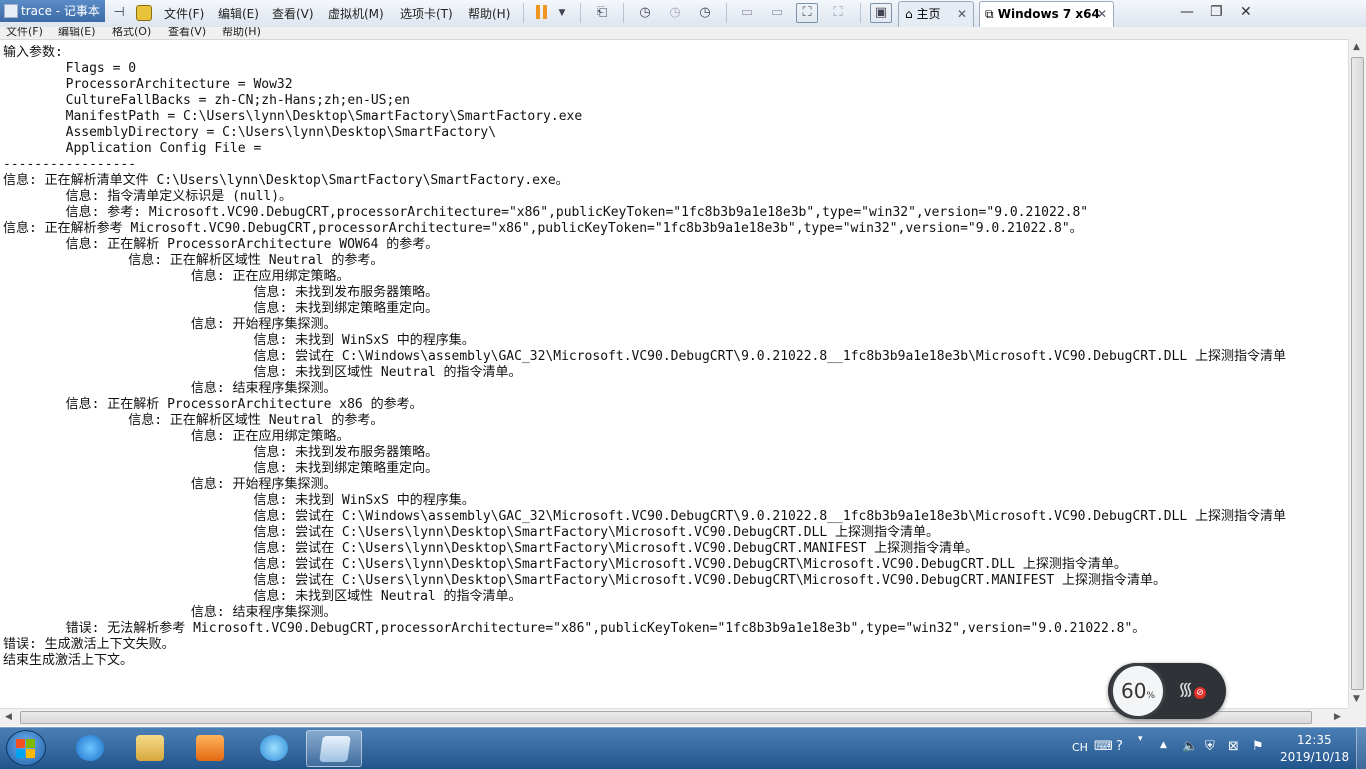 The width and height of the screenshot is (1366, 769). I want to click on tab-windows-7-label: Windows 7 x64, so click(1048, 14).